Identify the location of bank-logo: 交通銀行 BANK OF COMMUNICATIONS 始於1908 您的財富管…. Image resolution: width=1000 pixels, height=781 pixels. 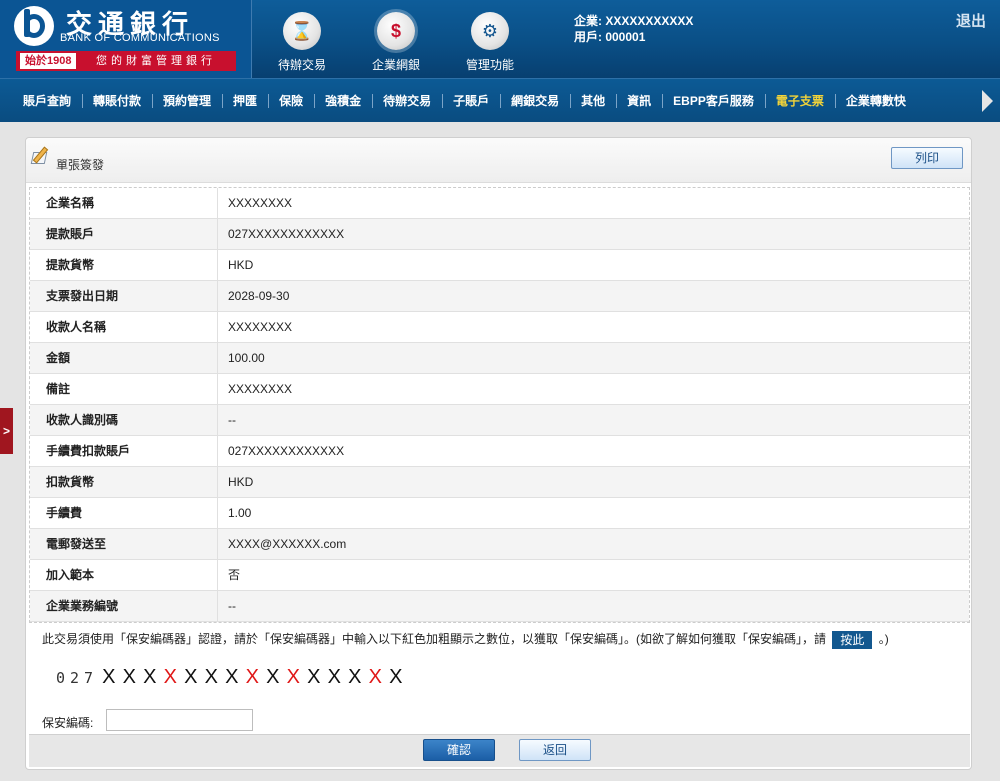
(126, 39).